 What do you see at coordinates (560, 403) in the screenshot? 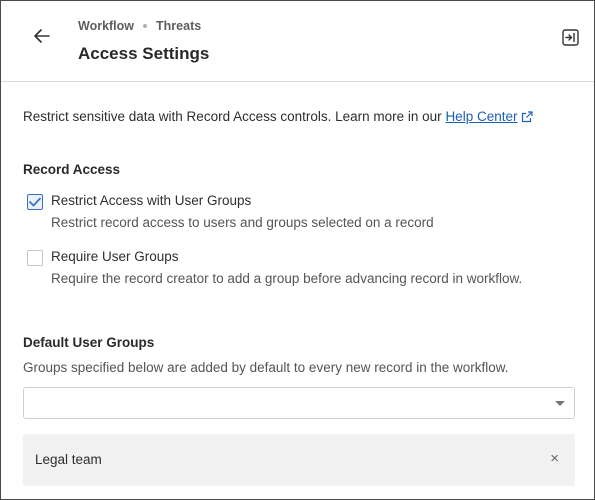
I see `chevron-down-icon` at bounding box center [560, 403].